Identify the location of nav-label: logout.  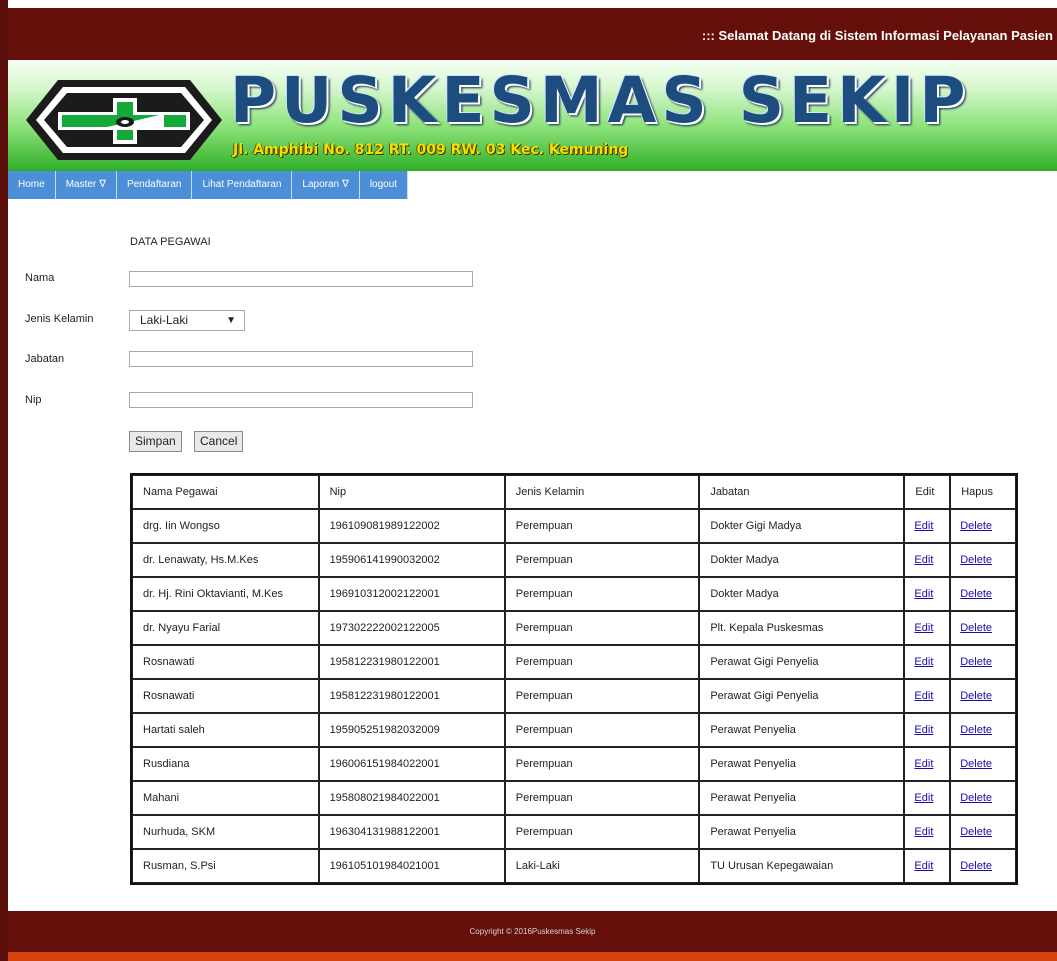
(383, 184).